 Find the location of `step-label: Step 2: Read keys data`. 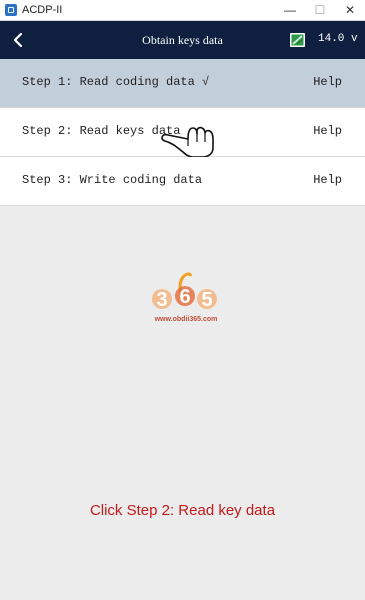

step-label: Step 2: Read keys data is located at coordinates (101, 131).